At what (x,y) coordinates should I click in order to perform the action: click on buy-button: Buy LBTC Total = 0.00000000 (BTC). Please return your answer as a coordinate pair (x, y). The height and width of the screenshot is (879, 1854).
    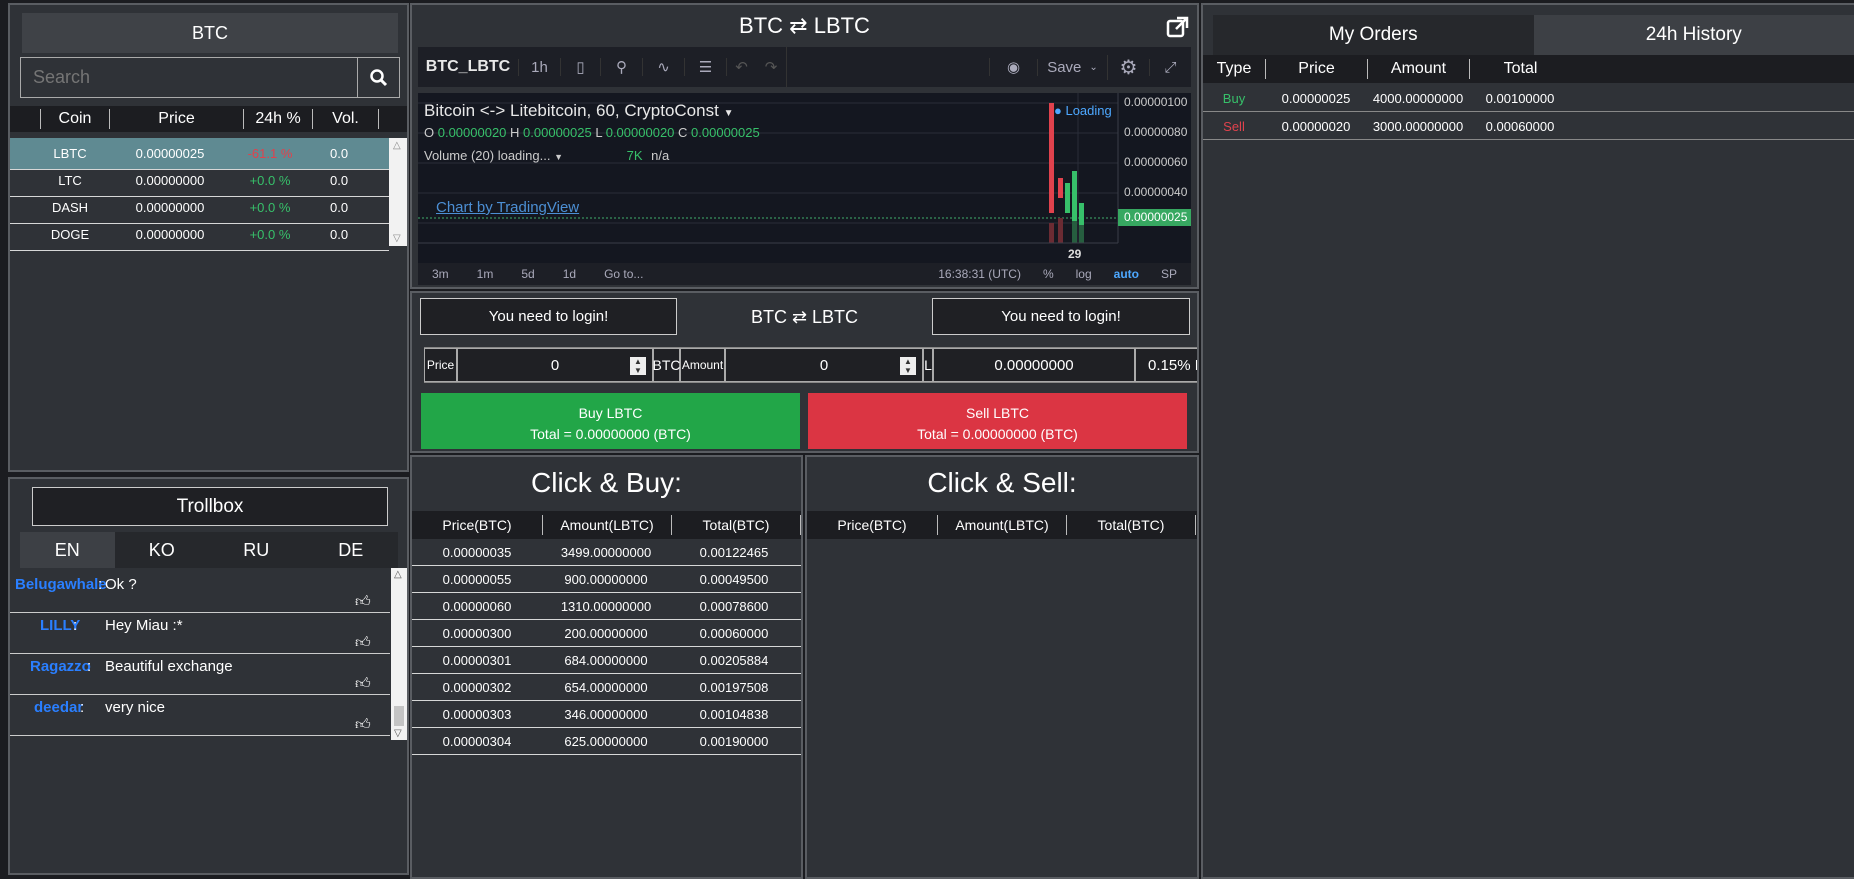
    Looking at the image, I should click on (610, 421).